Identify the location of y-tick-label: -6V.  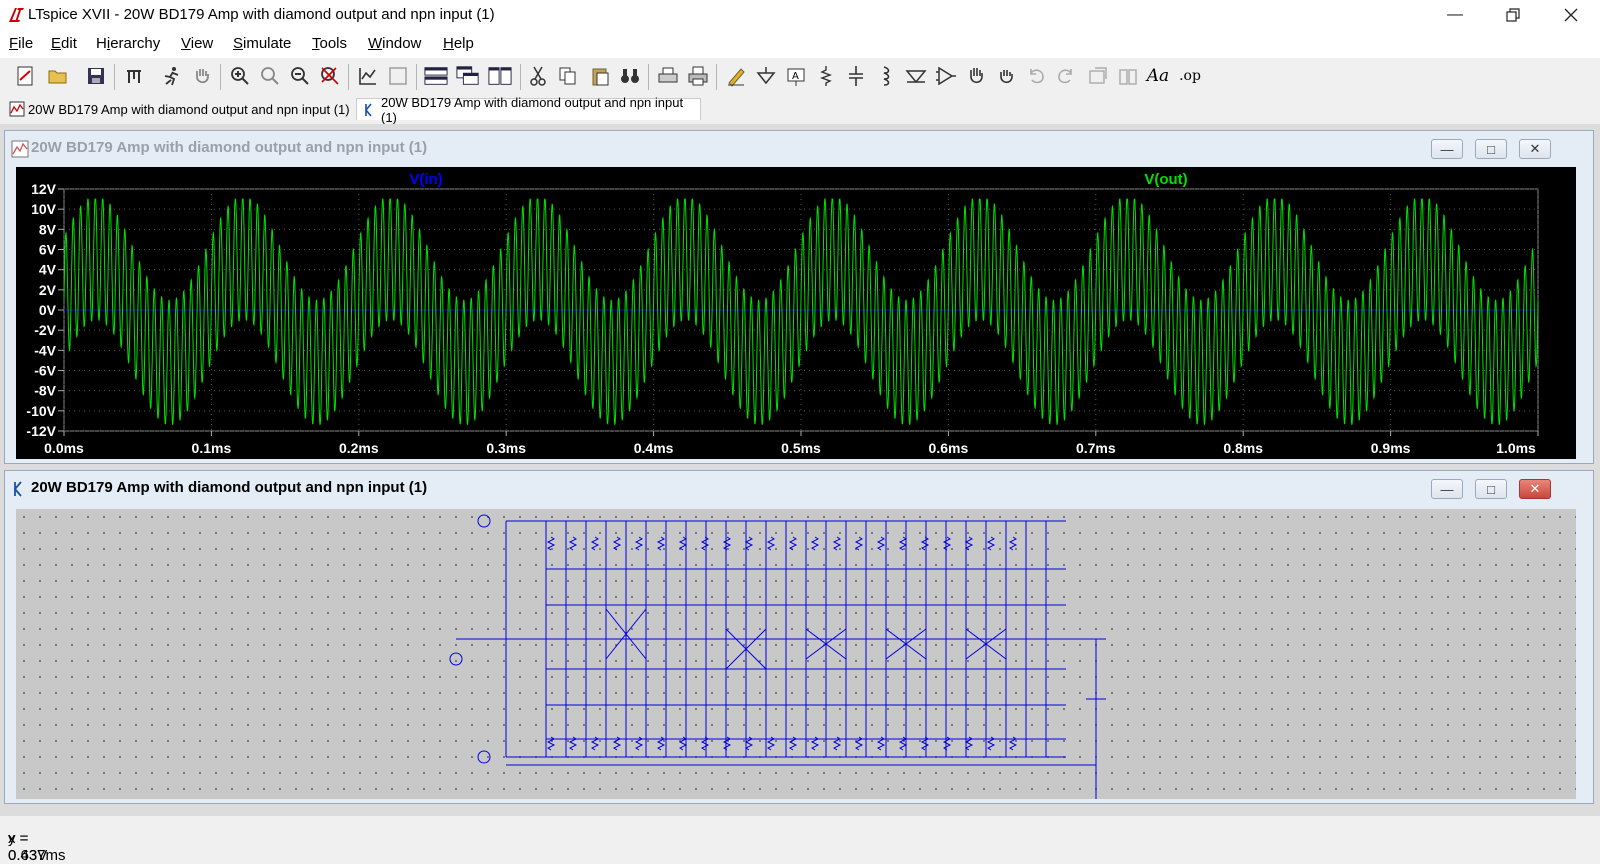
(45, 371).